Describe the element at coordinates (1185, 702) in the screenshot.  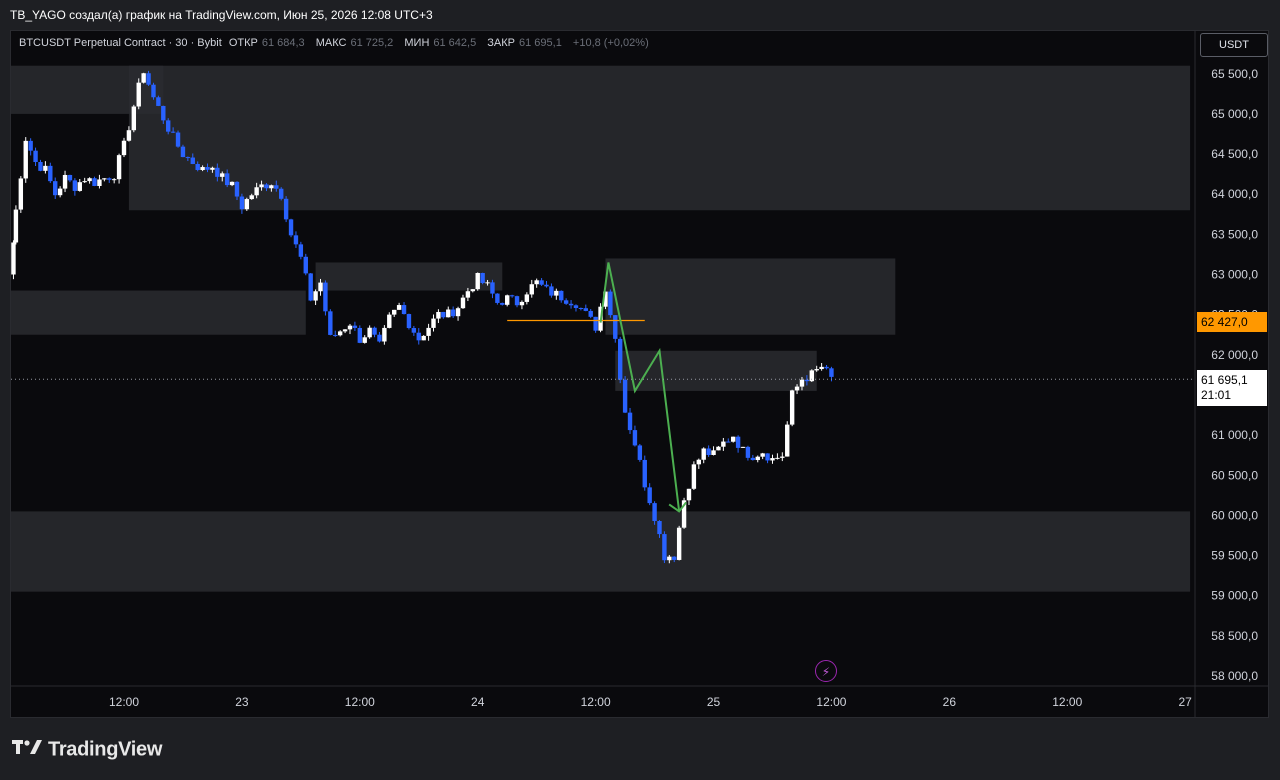
I see `x-tick-label: 27` at that location.